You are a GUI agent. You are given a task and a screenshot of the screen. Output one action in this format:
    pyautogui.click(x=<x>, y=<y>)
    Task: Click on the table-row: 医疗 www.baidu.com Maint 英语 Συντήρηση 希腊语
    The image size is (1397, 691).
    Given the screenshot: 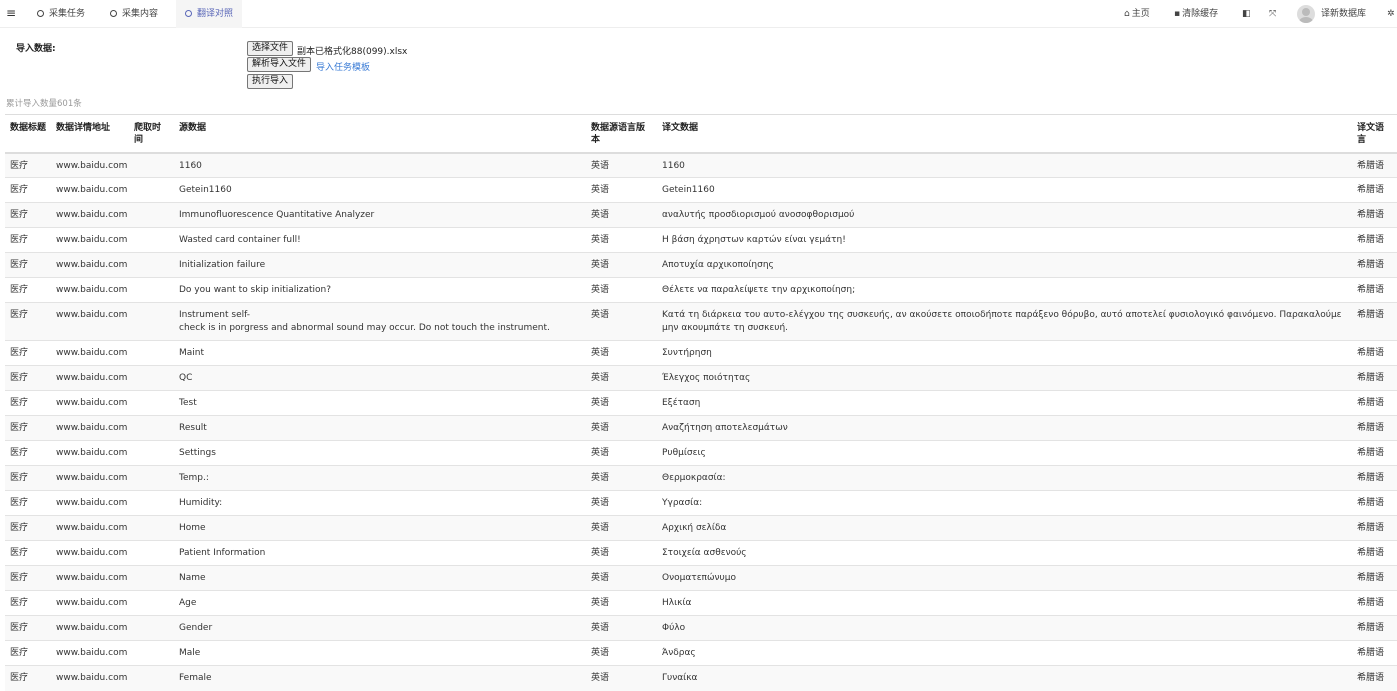 What is the action you would take?
    pyautogui.click(x=701, y=353)
    